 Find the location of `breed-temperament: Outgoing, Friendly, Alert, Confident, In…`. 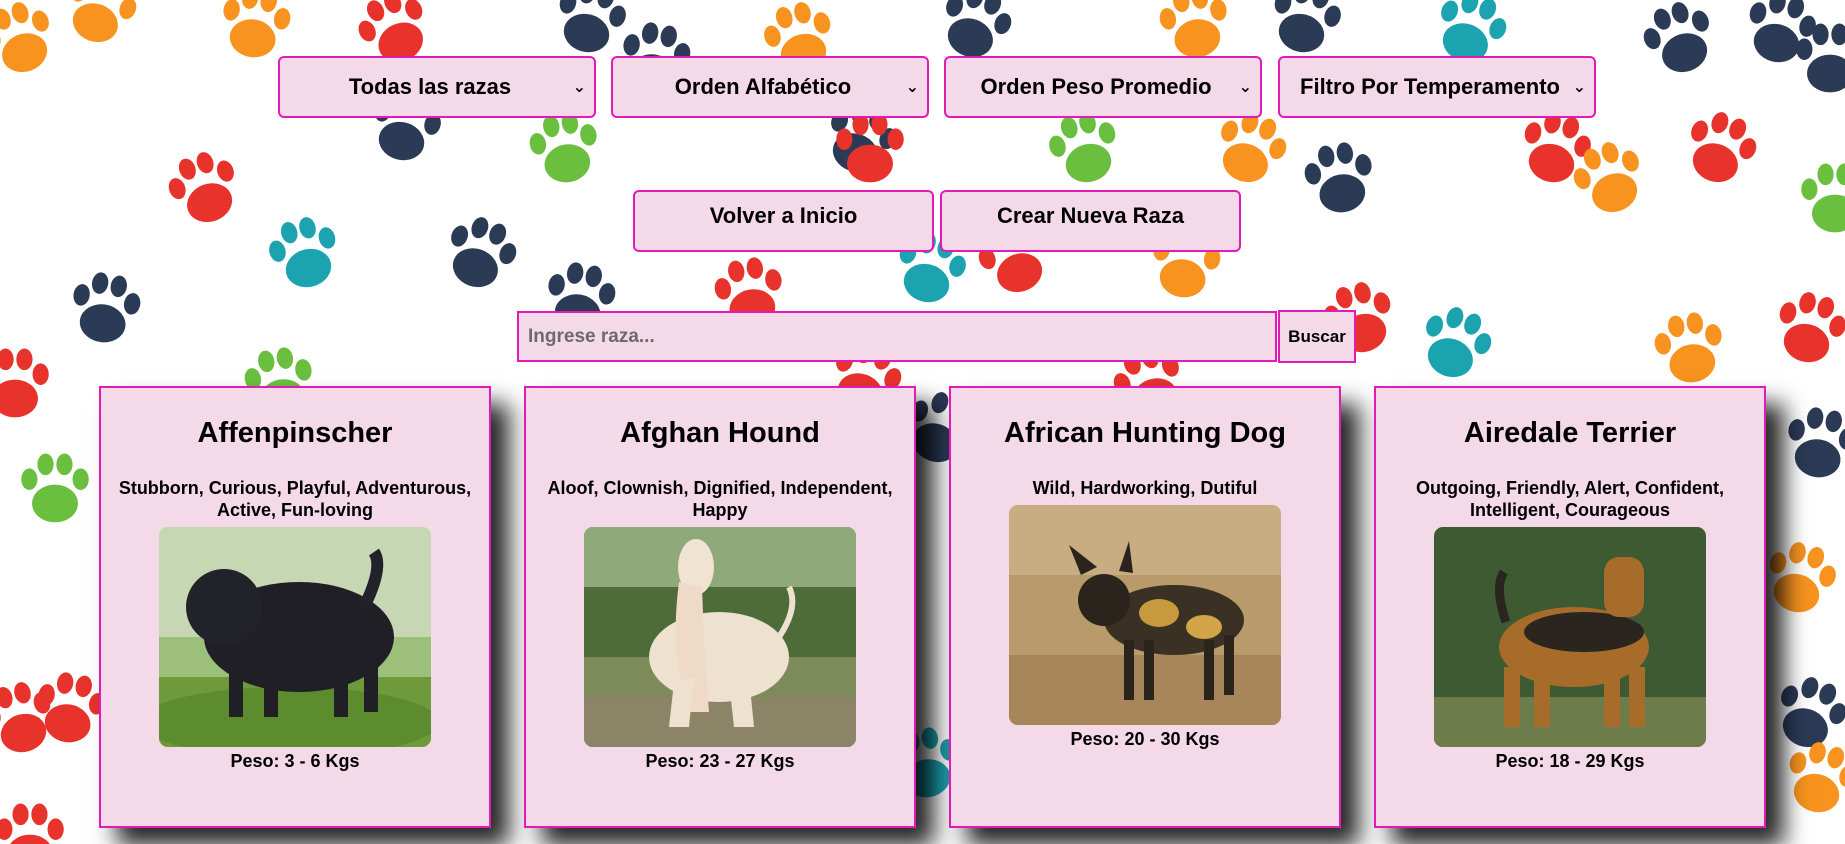

breed-temperament: Outgoing, Friendly, Alert, Confident, In… is located at coordinates (1570, 498).